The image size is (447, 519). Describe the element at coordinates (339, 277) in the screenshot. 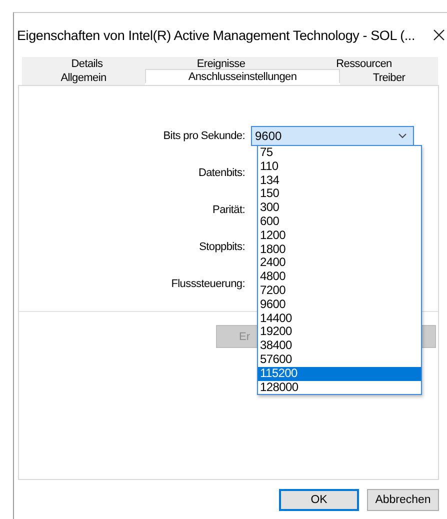

I see `list-option: 4800` at that location.